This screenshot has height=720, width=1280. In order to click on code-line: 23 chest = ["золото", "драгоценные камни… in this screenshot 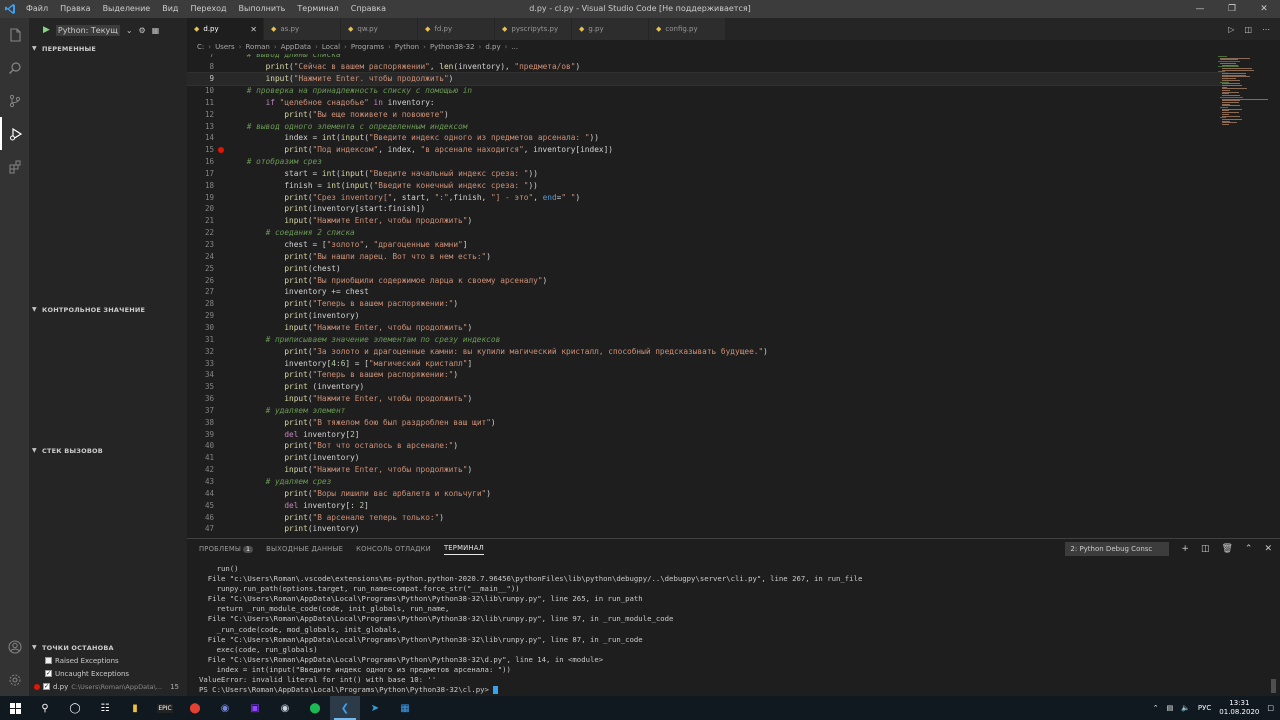, I will do `click(707, 245)`.